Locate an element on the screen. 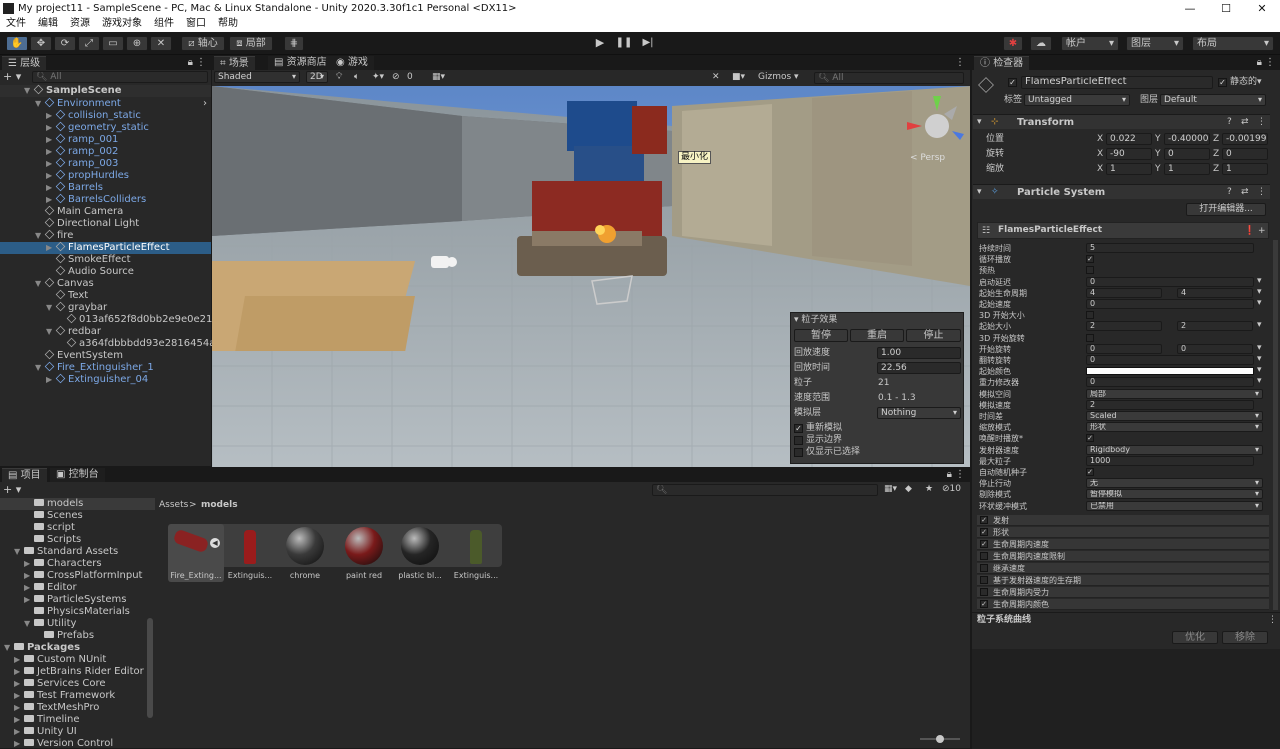  particle-module: ✓ 生命周期内速度 is located at coordinates (1123, 544).